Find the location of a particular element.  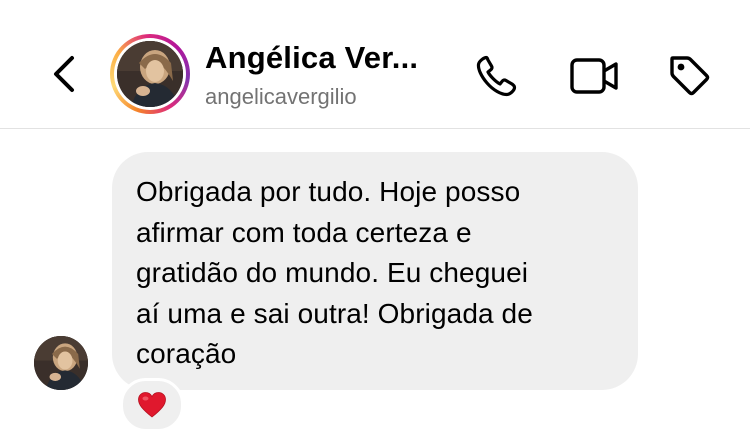

back-button is located at coordinates (64, 74).